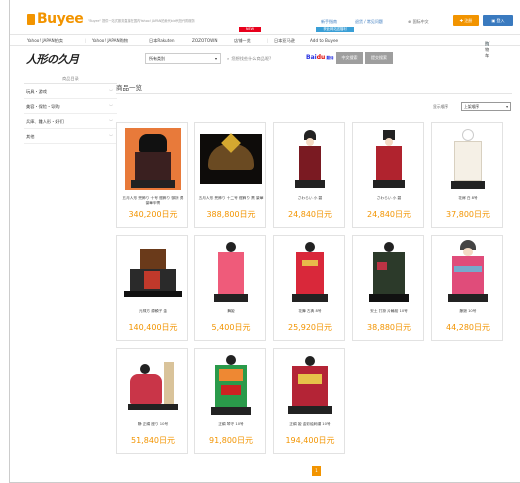  What do you see at coordinates (369, 22) in the screenshot?
I see `faq-link: 退货 / 常见问题` at bounding box center [369, 22].